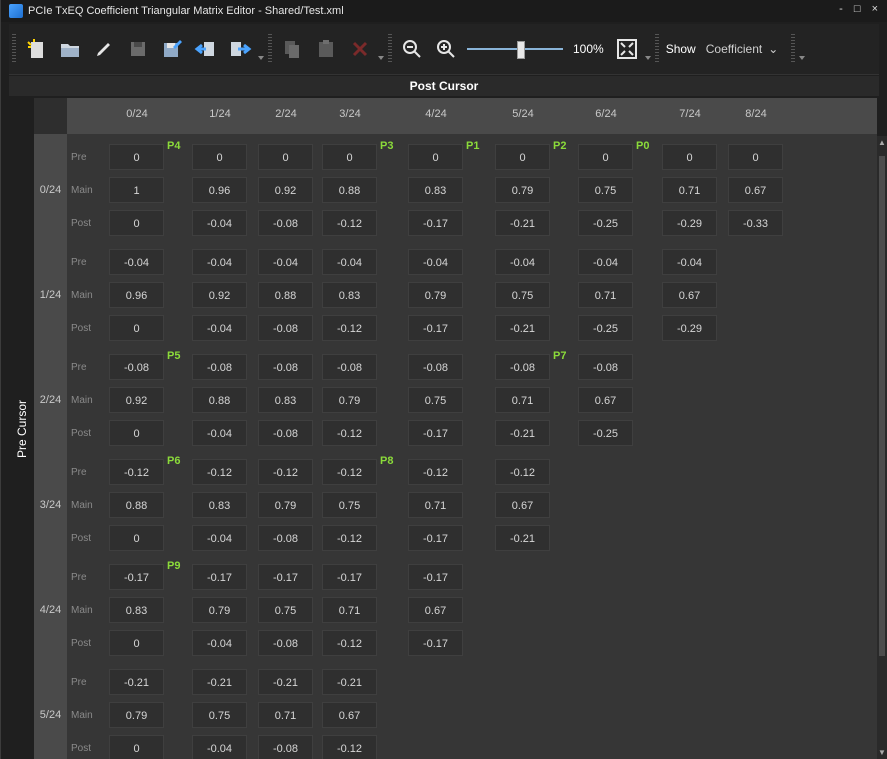  Describe the element at coordinates (515, 49) in the screenshot. I see `zoom-slider` at that location.